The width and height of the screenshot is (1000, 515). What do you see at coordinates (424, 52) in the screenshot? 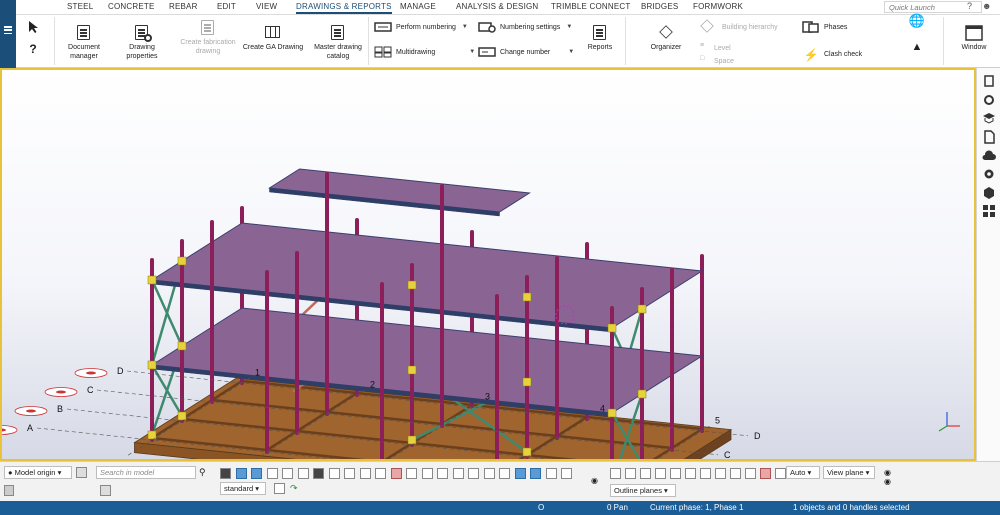
I see `multidrawing-button: Multidrawing ▼` at bounding box center [424, 52].